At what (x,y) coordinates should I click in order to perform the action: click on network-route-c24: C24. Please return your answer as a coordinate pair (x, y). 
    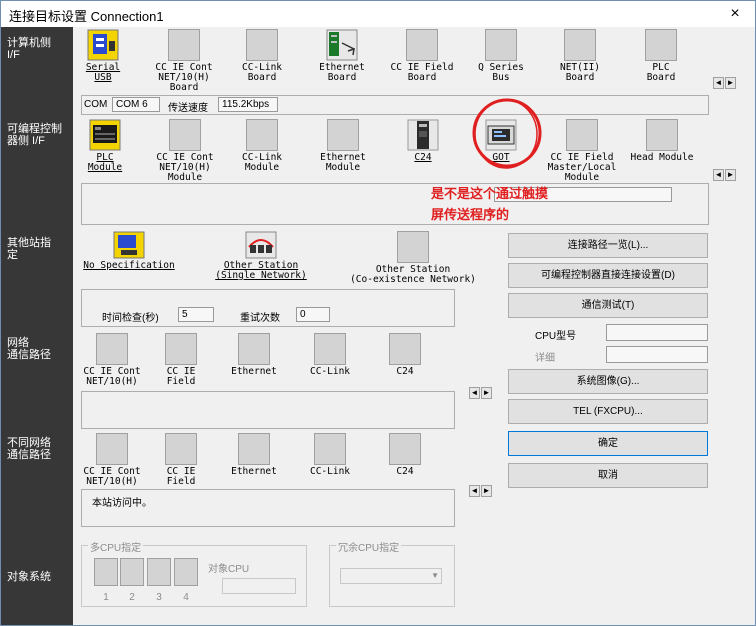
    Looking at the image, I should click on (405, 355).